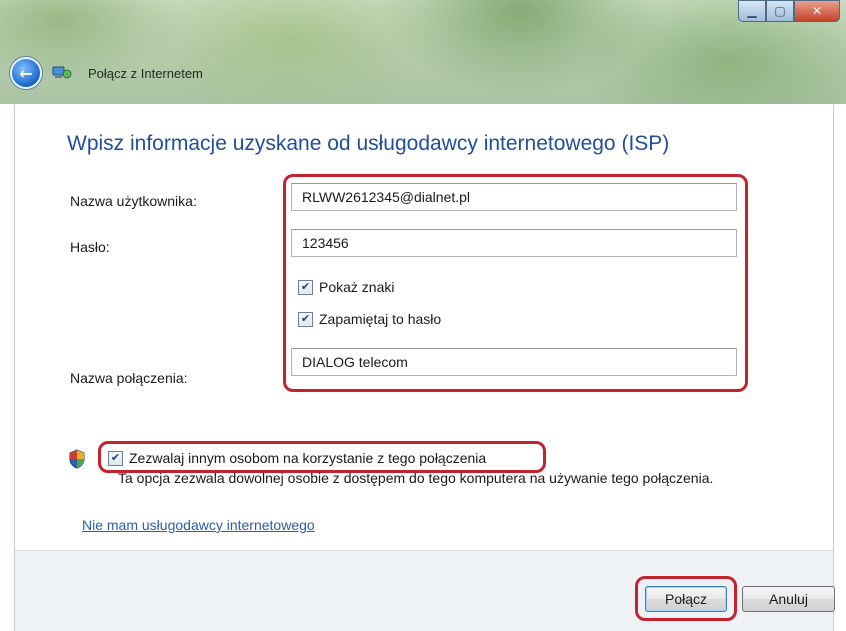  I want to click on back-arrow-icon: ←, so click(26, 73).